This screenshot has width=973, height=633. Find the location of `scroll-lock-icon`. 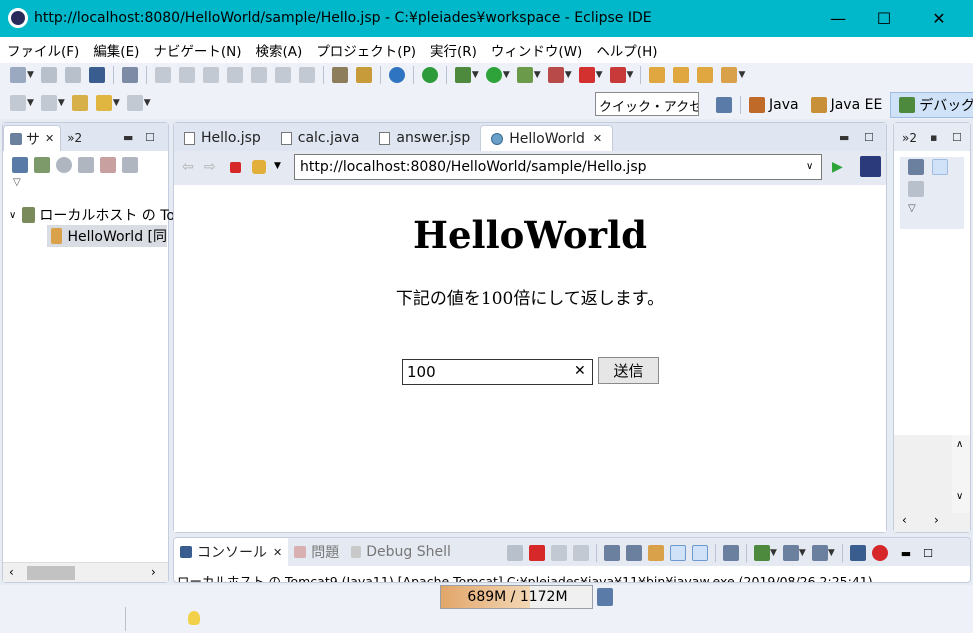

scroll-lock-icon is located at coordinates (634, 553).